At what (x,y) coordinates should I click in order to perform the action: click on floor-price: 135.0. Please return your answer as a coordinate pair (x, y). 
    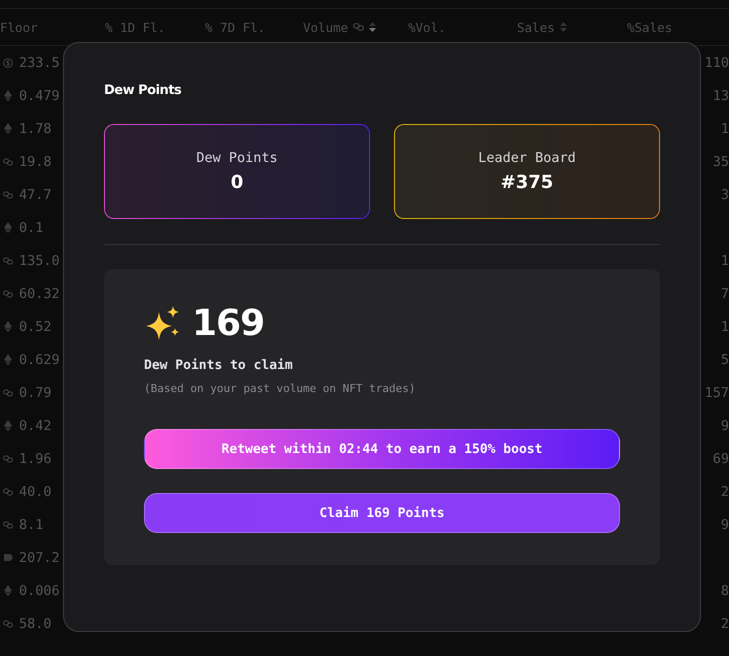
    Looking at the image, I should click on (39, 260).